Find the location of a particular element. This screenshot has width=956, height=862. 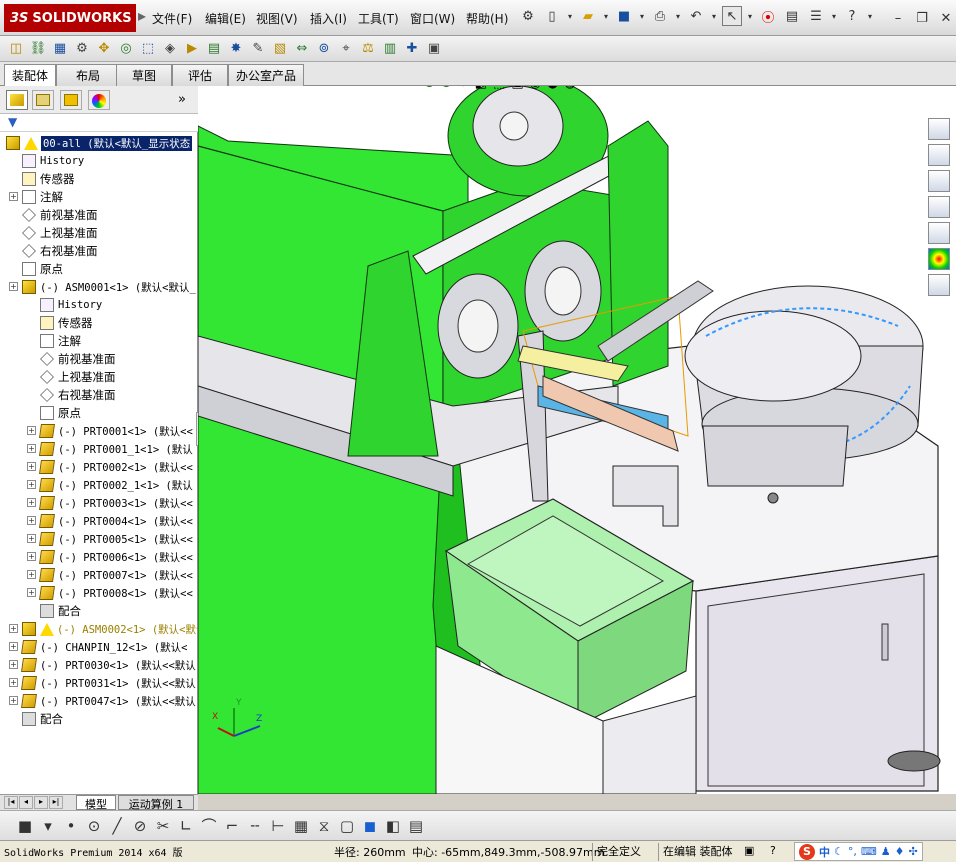

filter-funnel-icon: ▼ is located at coordinates (12, 122).